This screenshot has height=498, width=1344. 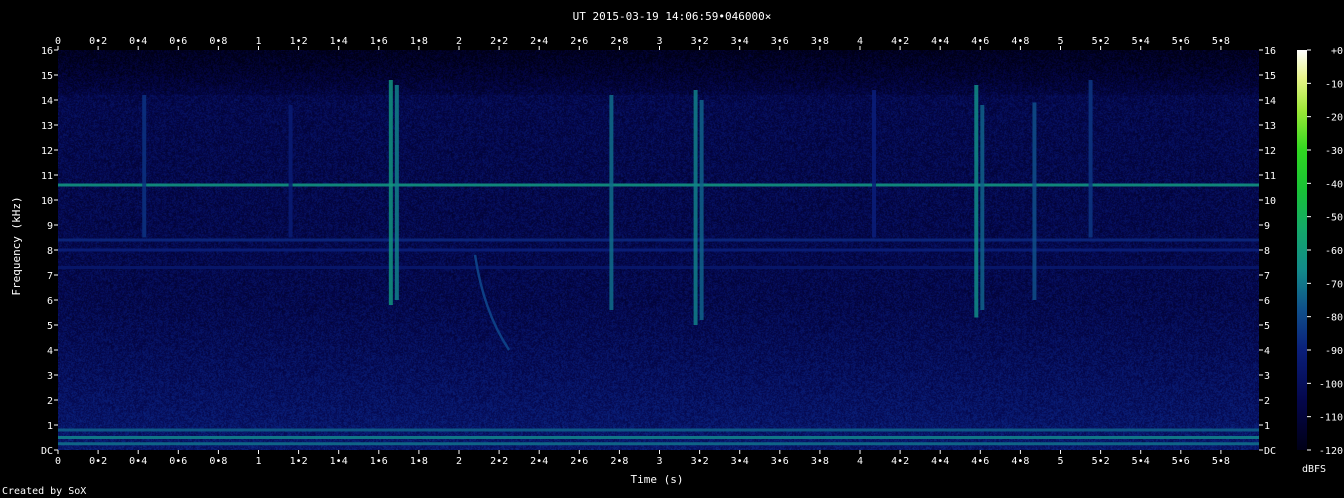 What do you see at coordinates (1270, 151) in the screenshot?
I see `y-tick-label-right: 12` at bounding box center [1270, 151].